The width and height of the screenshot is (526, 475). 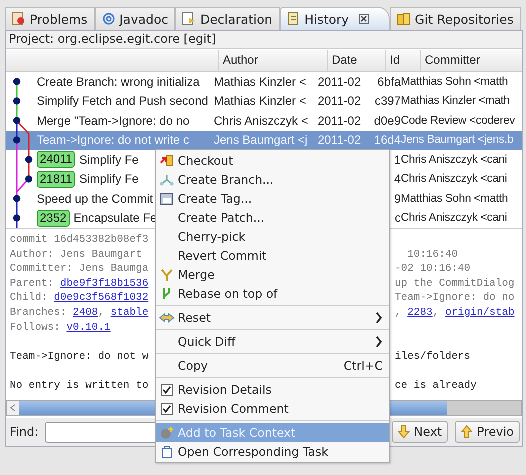 What do you see at coordinates (487, 432) in the screenshot?
I see `find-button: Previo` at bounding box center [487, 432].